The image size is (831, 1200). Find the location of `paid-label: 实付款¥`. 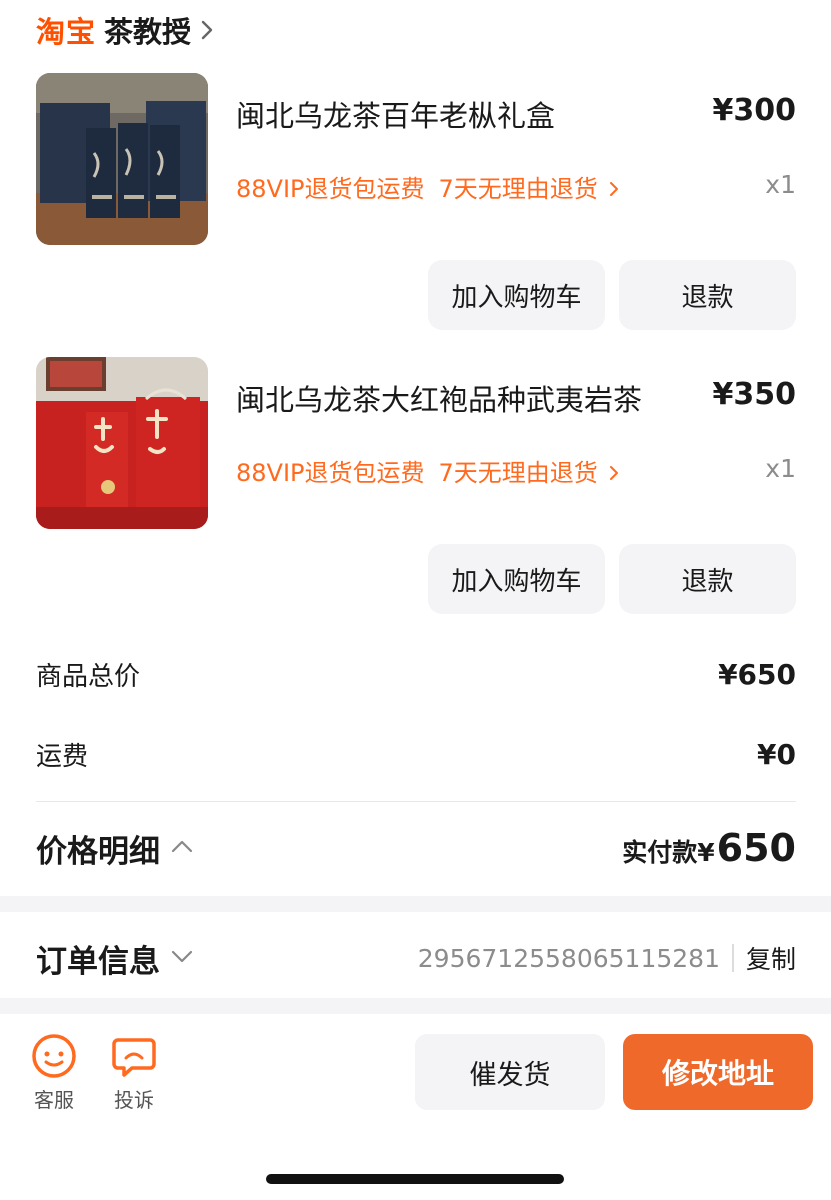

paid-label: 实付款¥ is located at coordinates (668, 852).